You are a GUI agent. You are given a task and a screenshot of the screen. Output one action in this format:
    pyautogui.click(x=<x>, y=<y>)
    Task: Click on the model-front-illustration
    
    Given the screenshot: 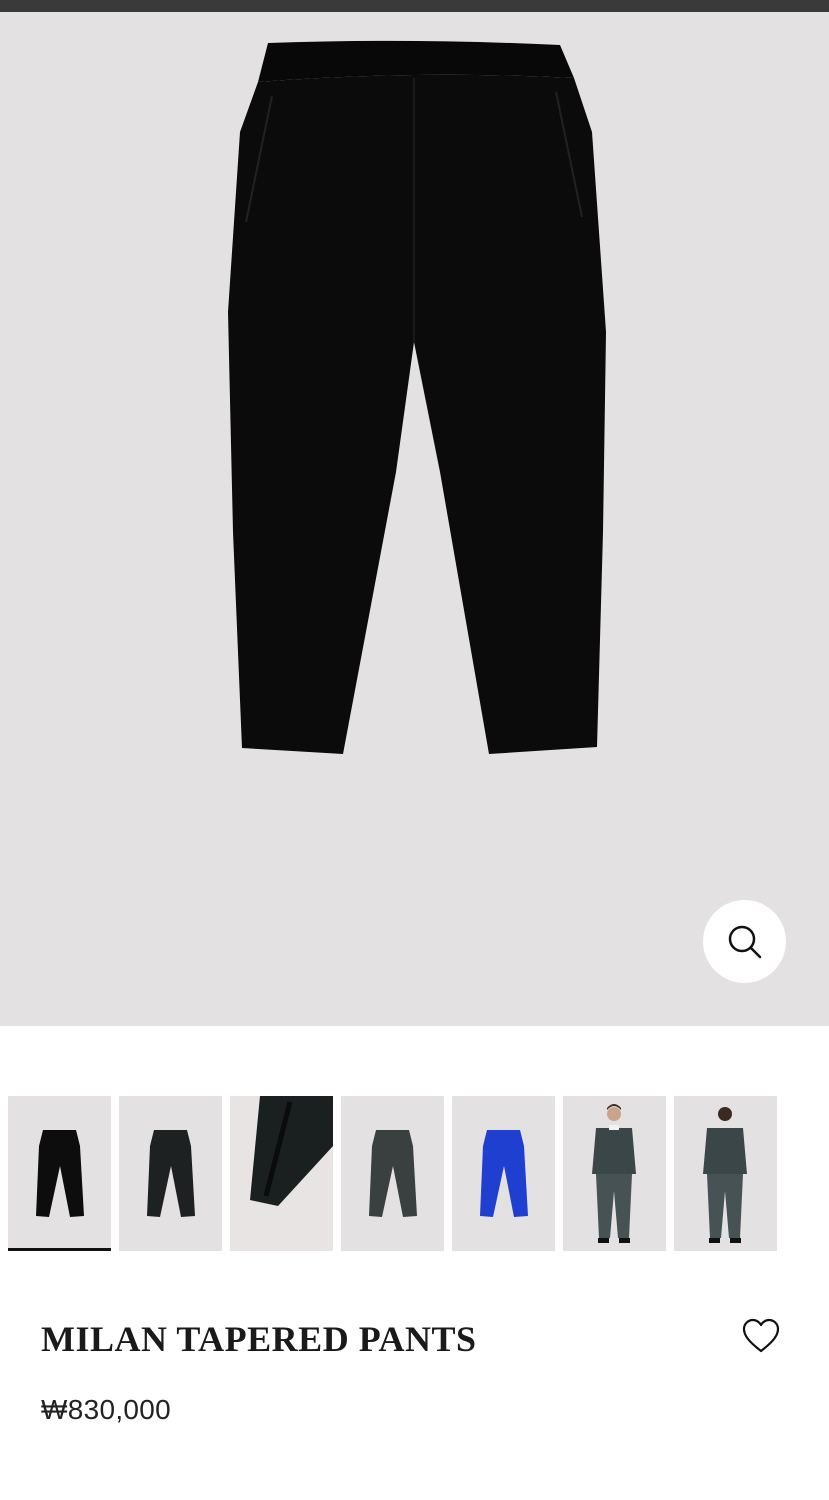 What is the action you would take?
    pyautogui.click(x=614, y=1173)
    